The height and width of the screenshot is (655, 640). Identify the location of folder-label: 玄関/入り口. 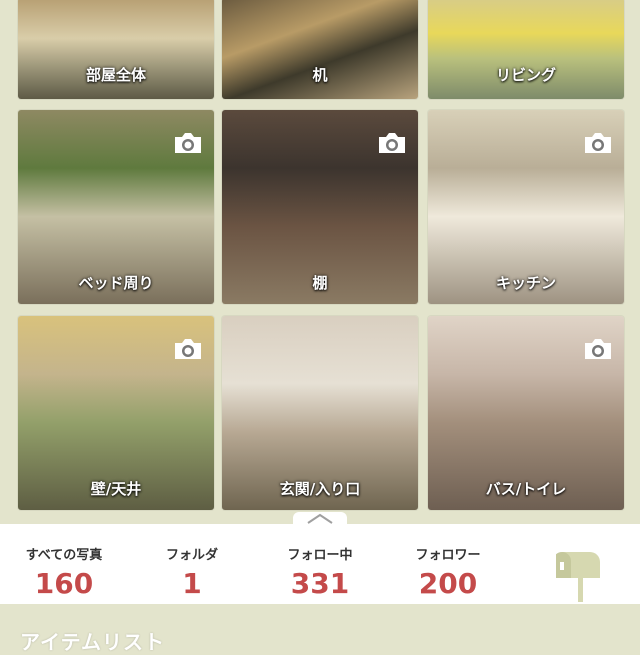
(320, 489).